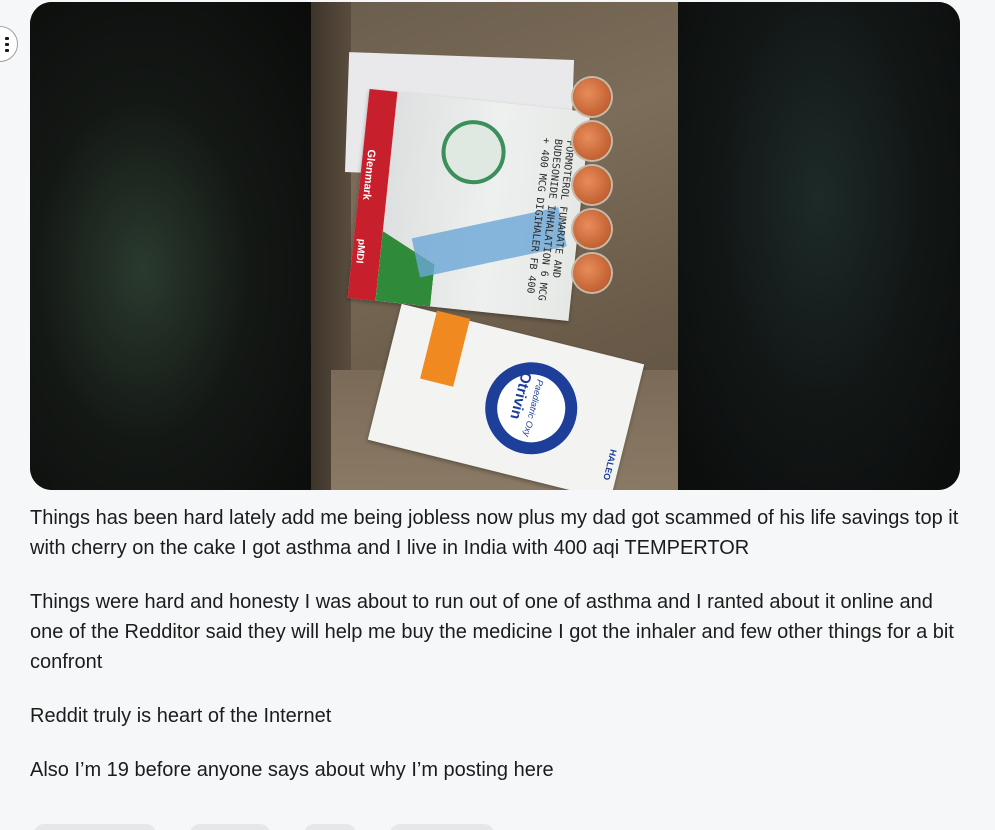 The image size is (995, 830). I want to click on carton-seal, so click(473, 152).